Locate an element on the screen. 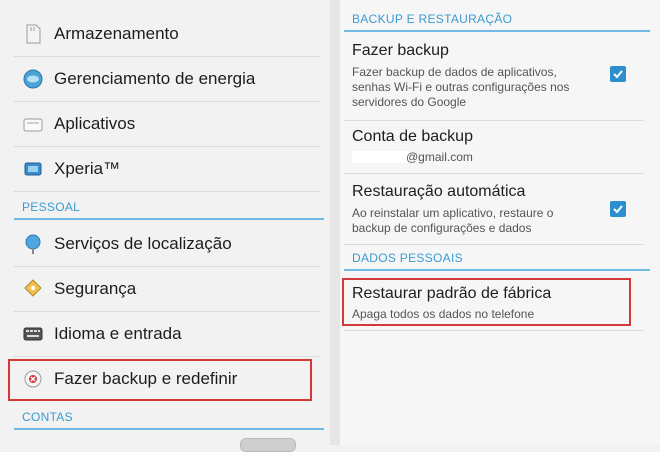 This screenshot has height=452, width=660. settings-item-localizacao: Serviços de localização is located at coordinates (167, 244).